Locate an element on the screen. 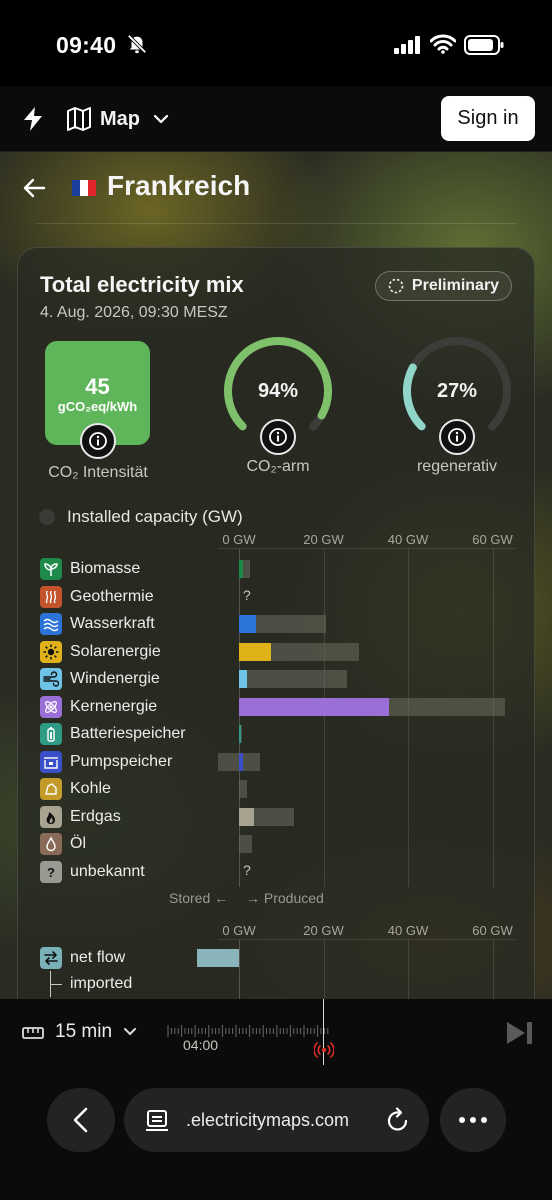 The height and width of the screenshot is (1200, 552). heat-waves-icon is located at coordinates (51, 596).